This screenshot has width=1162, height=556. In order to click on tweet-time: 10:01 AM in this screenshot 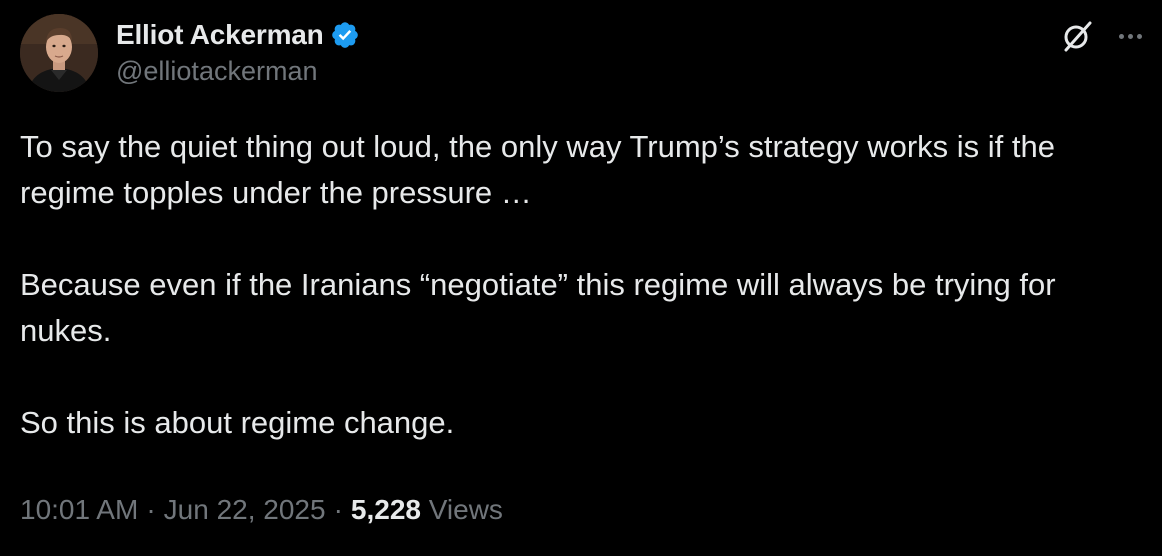, I will do `click(79, 509)`.